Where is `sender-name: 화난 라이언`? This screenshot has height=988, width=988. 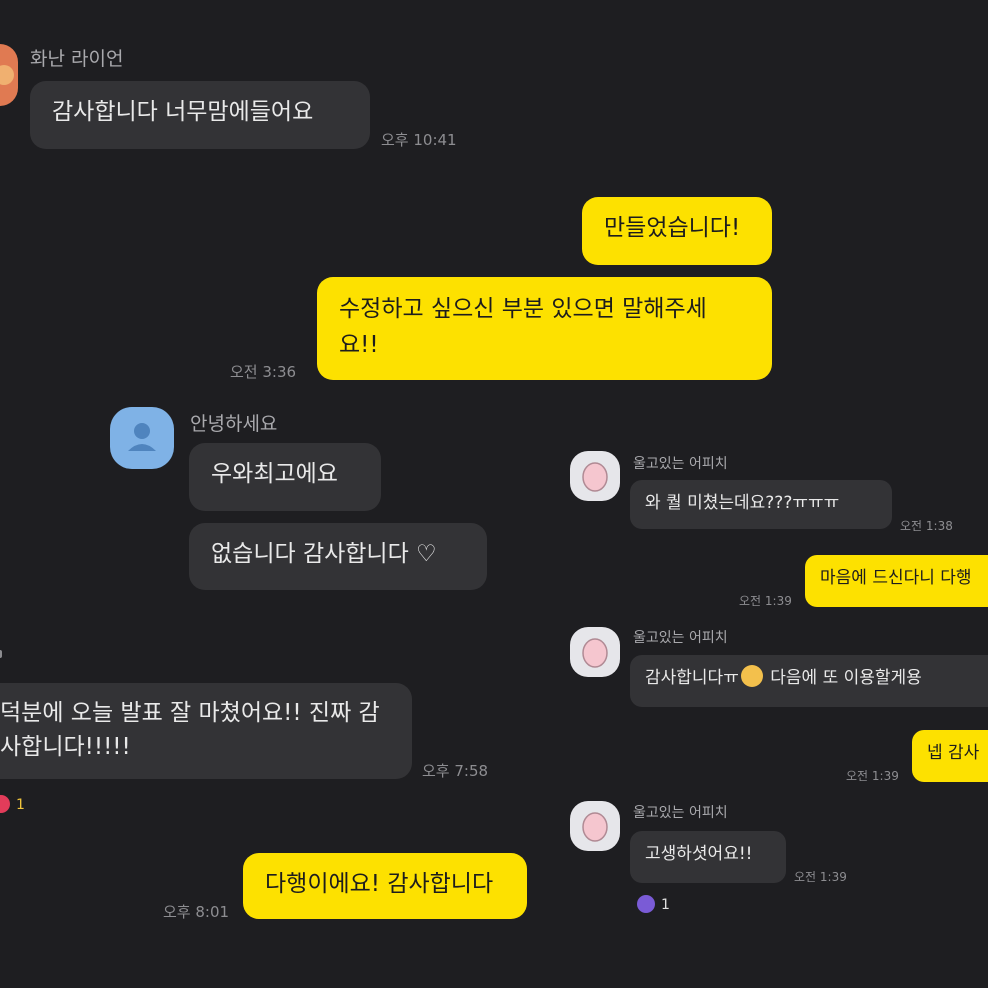
sender-name: 화난 라이언 is located at coordinates (77, 59).